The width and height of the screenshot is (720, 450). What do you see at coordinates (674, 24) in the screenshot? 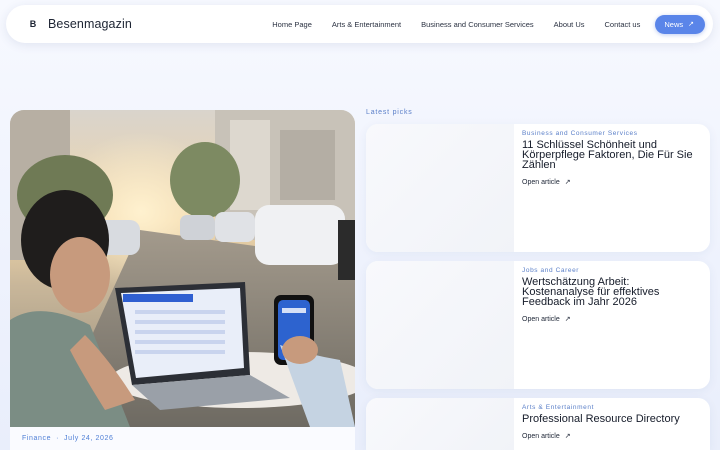
I see `news-button-label: News` at bounding box center [674, 24].